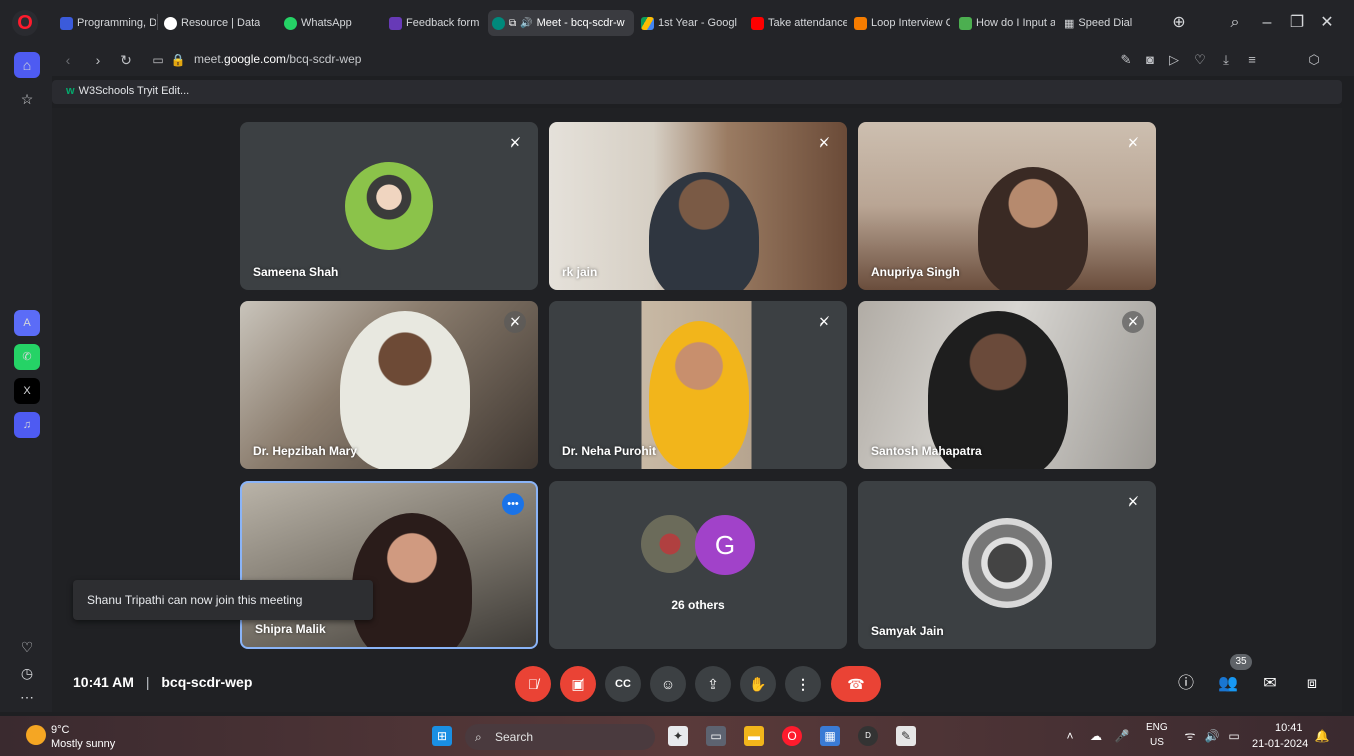  I want to click on tab-drive: 1st Year - Google, so click(687, 23).